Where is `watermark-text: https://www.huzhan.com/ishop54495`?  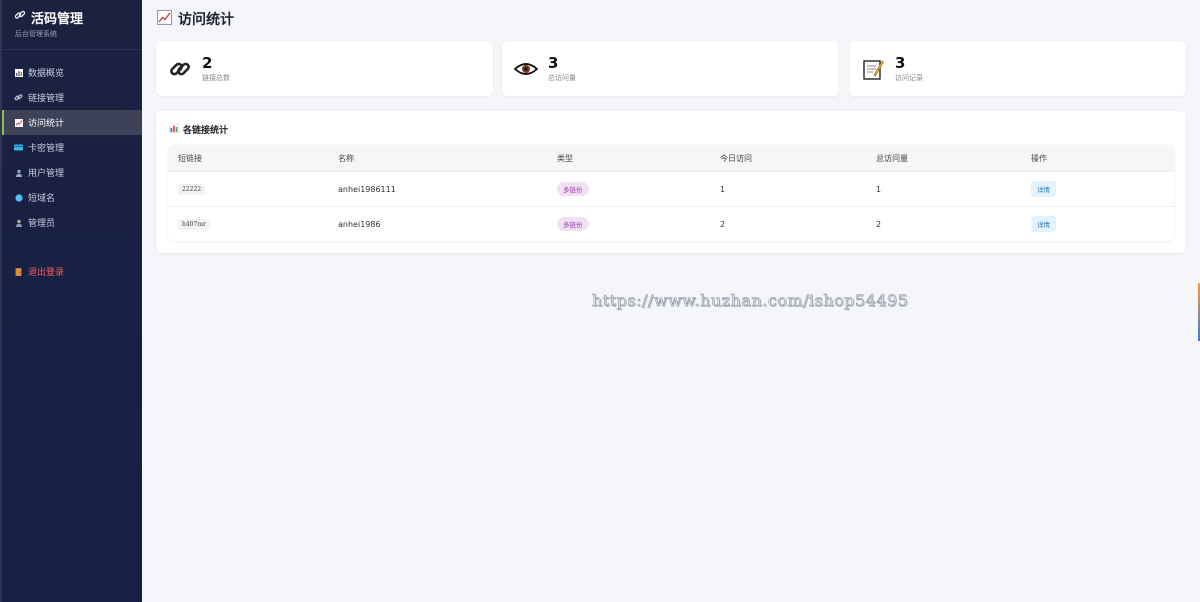
watermark-text: https://www.huzhan.com/ishop54495 is located at coordinates (750, 301).